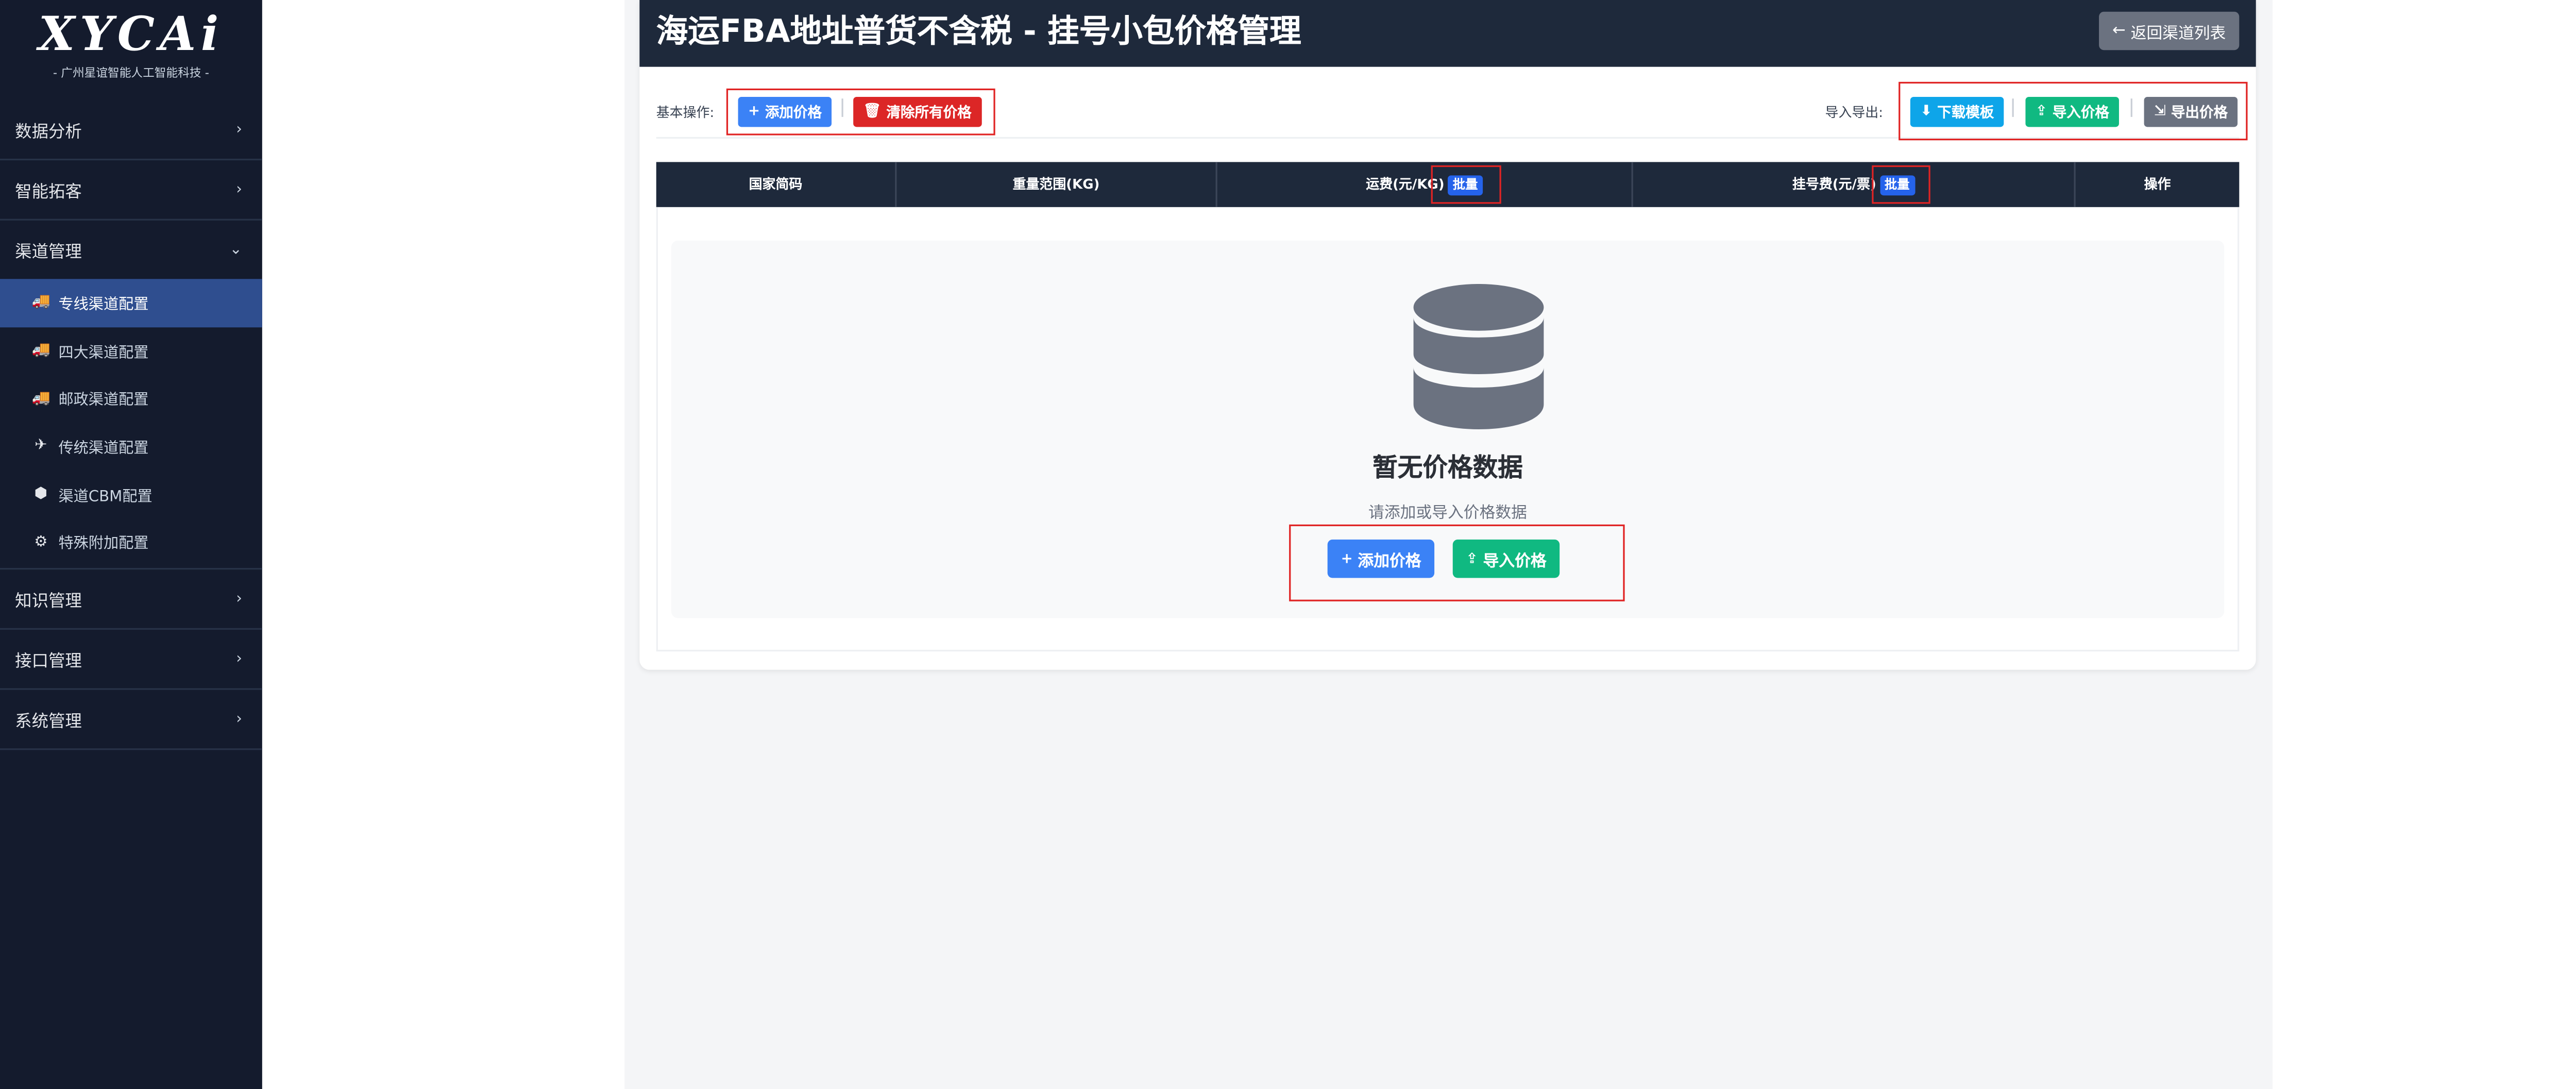  What do you see at coordinates (41, 446) in the screenshot?
I see `plane-icon: ✈` at bounding box center [41, 446].